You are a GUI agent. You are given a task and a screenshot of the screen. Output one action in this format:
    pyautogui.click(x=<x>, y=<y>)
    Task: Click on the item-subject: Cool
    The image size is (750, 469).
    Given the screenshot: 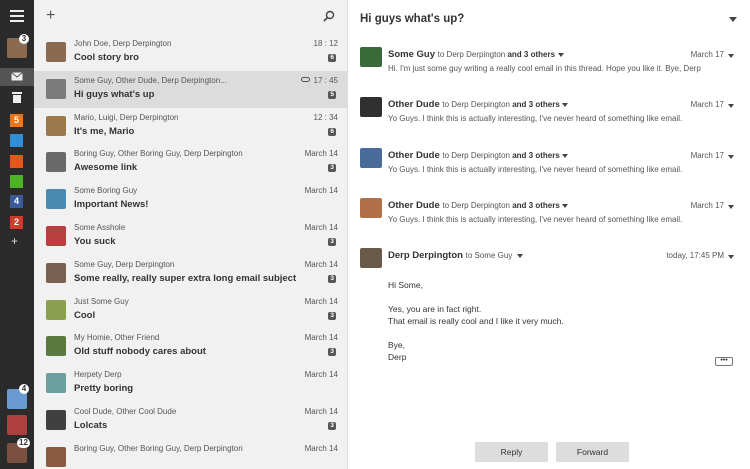 What is the action you would take?
    pyautogui.click(x=85, y=315)
    